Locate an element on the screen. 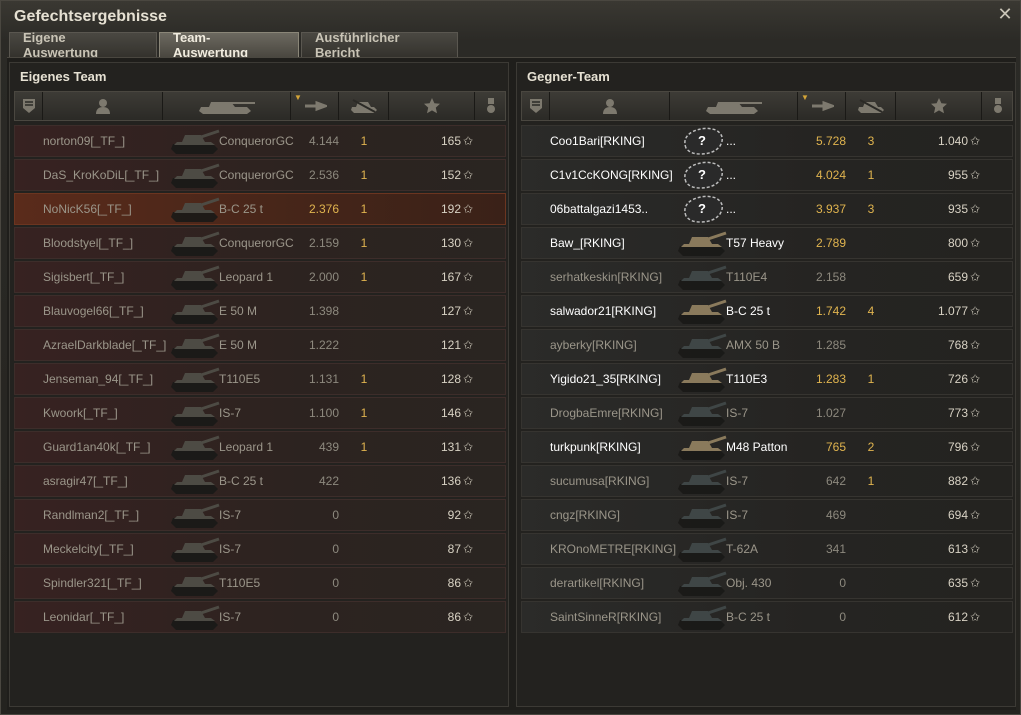 The width and height of the screenshot is (1021, 715). player-row: turkpunk[RKING] M48 Patton 765 2 796 ✩ is located at coordinates (767, 447).